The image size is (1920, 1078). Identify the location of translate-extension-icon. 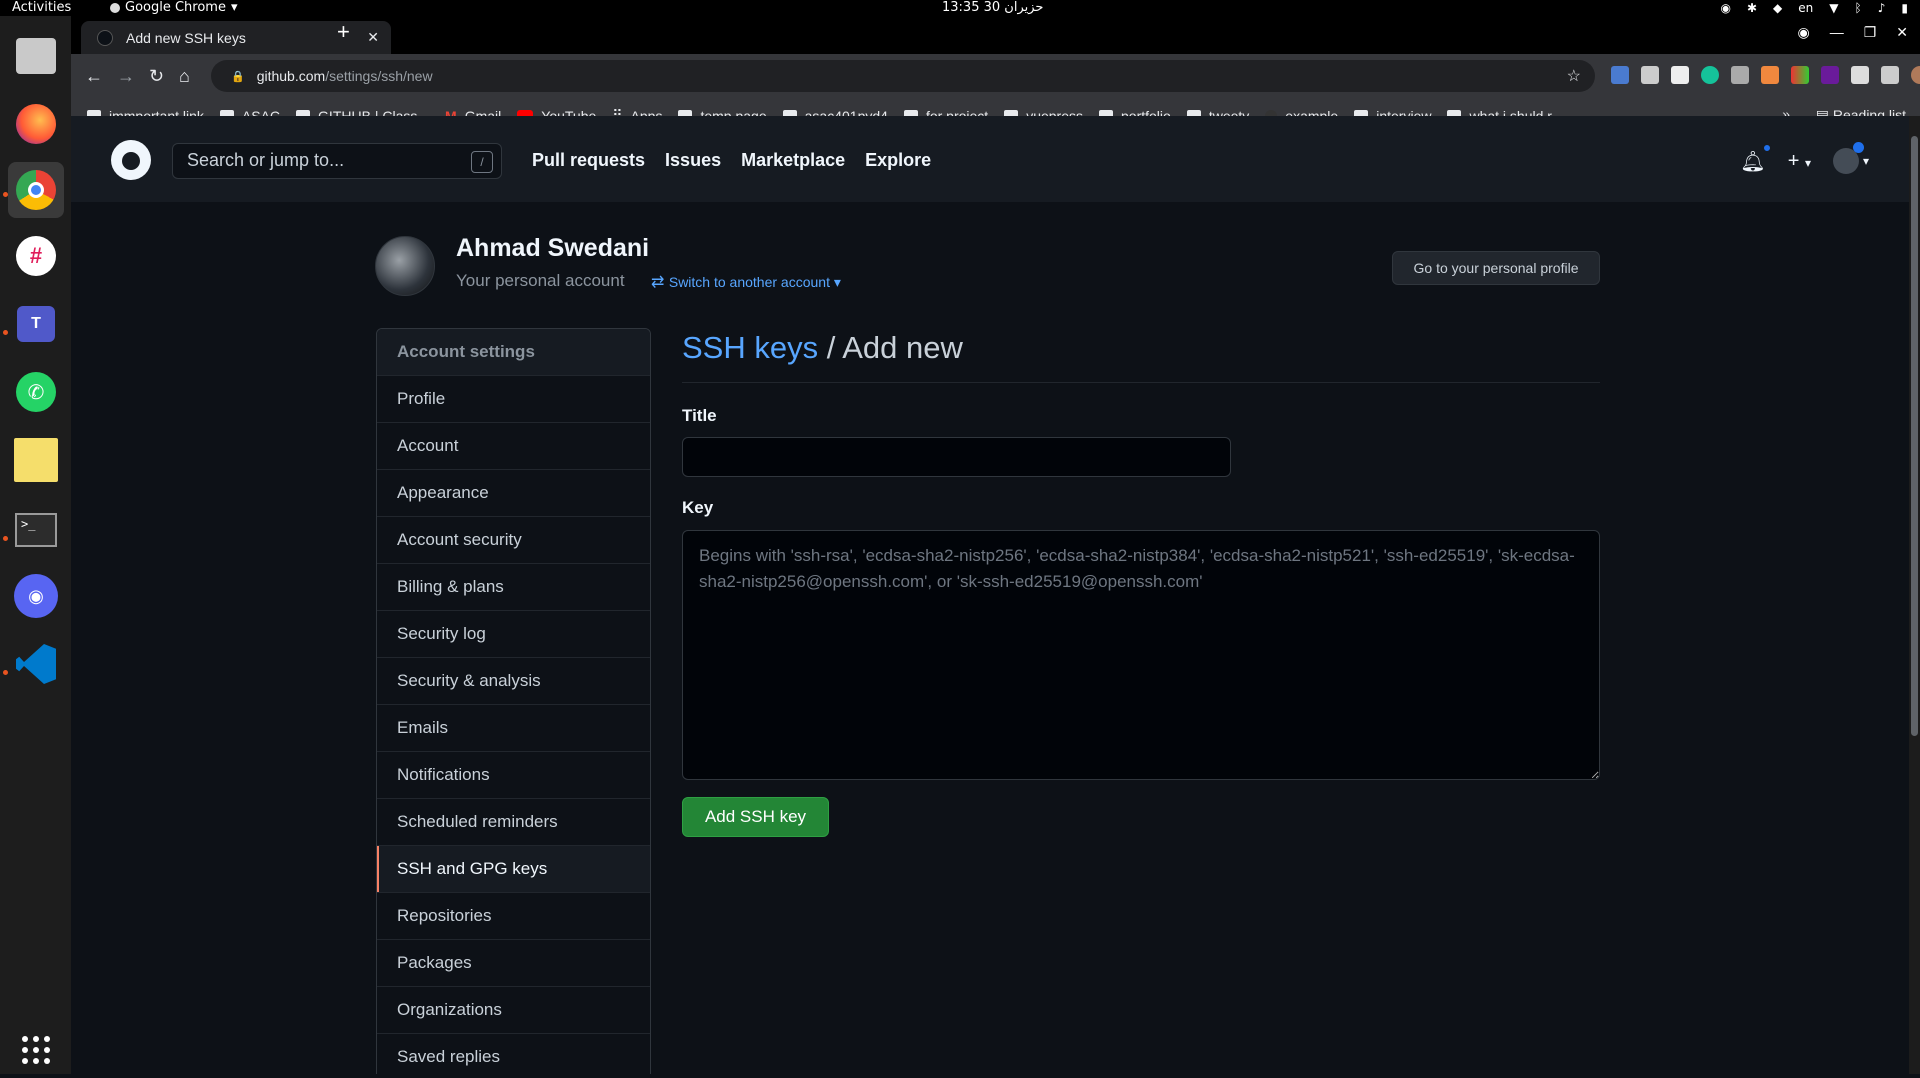
(1620, 75).